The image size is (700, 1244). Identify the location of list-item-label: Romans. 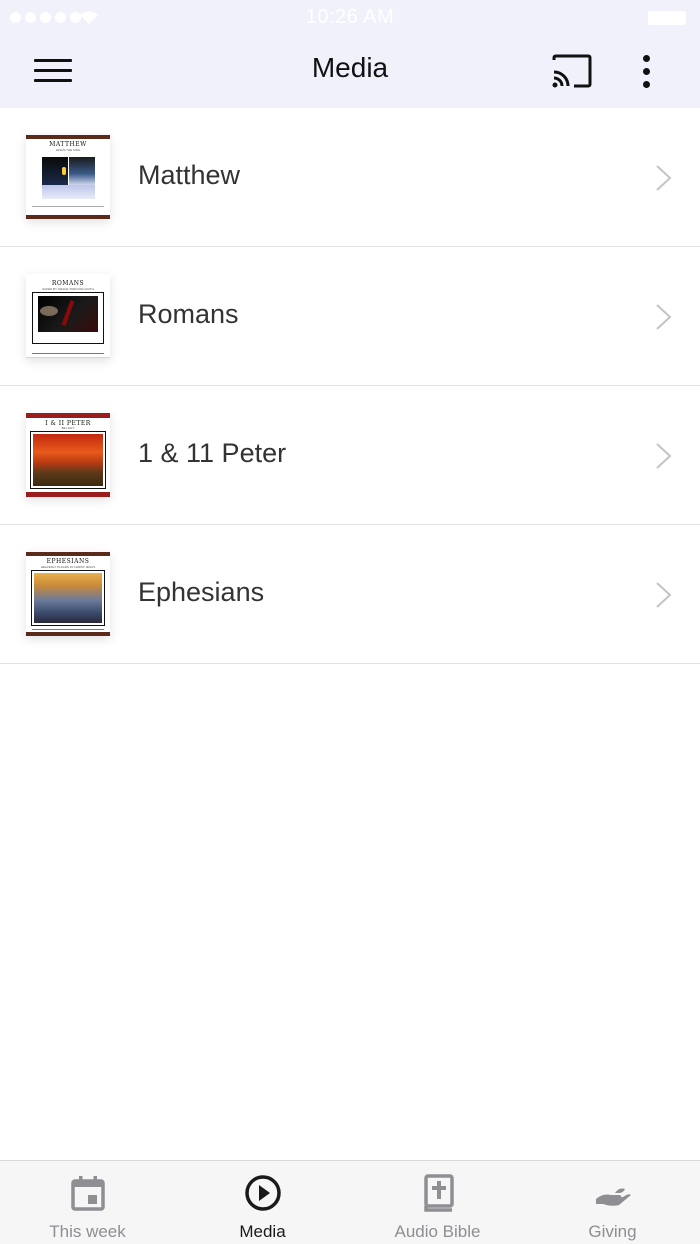
(188, 314).